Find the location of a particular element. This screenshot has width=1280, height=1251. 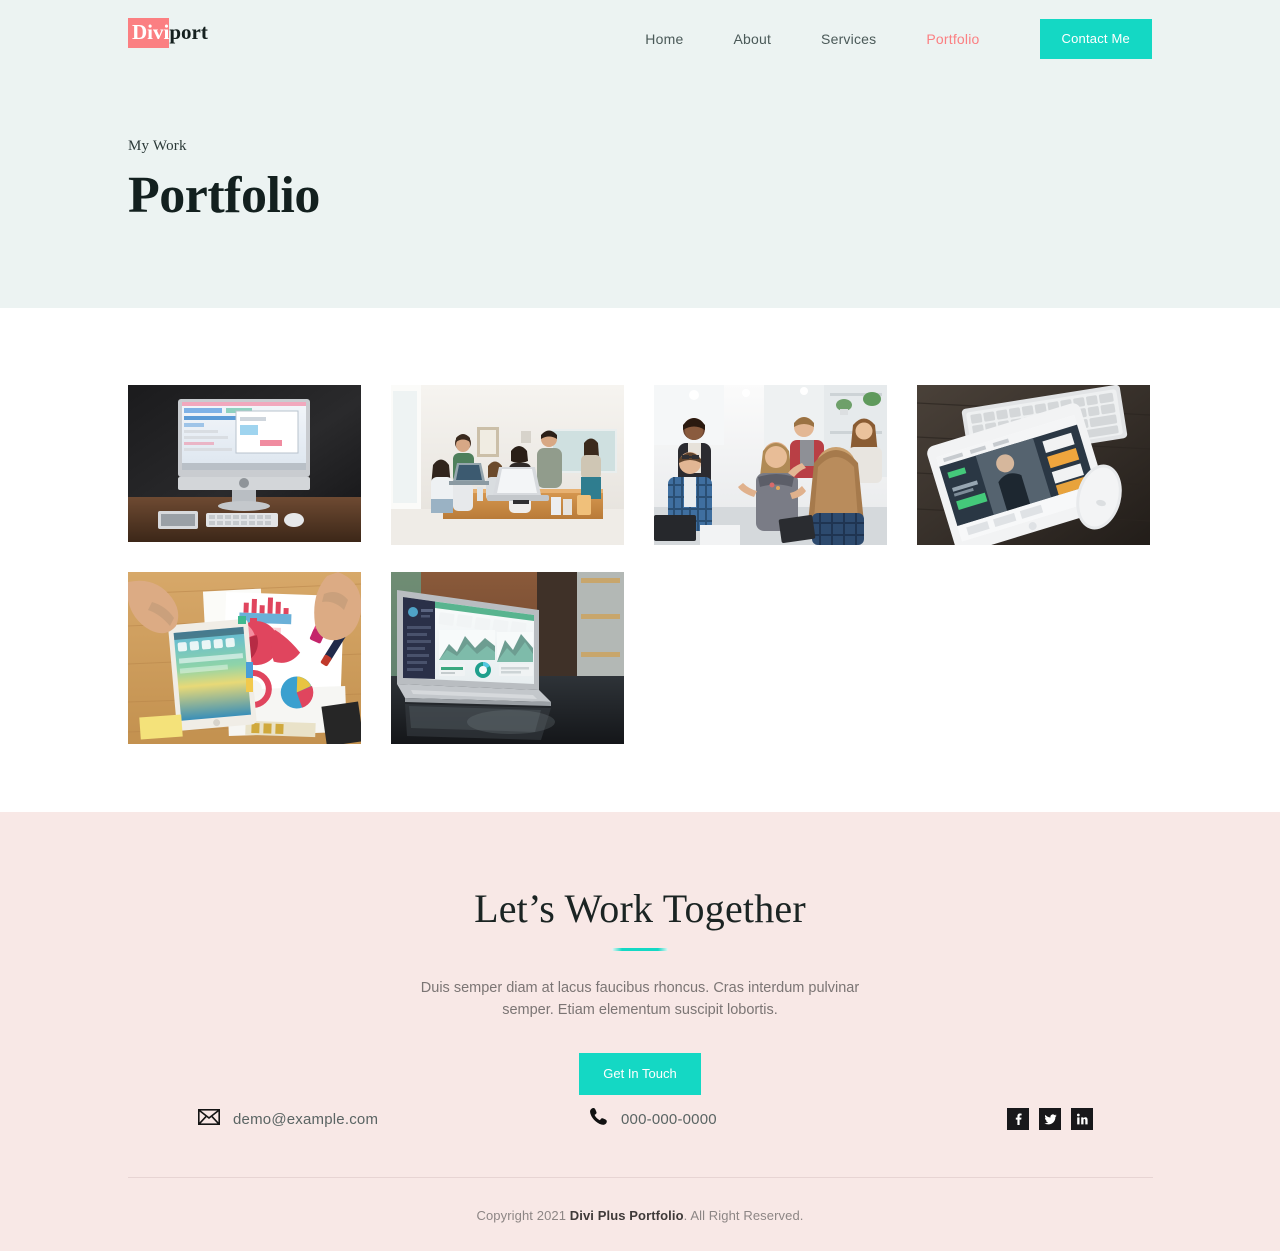

contact-phone: 000-000-0000 is located at coordinates (639, 1119).